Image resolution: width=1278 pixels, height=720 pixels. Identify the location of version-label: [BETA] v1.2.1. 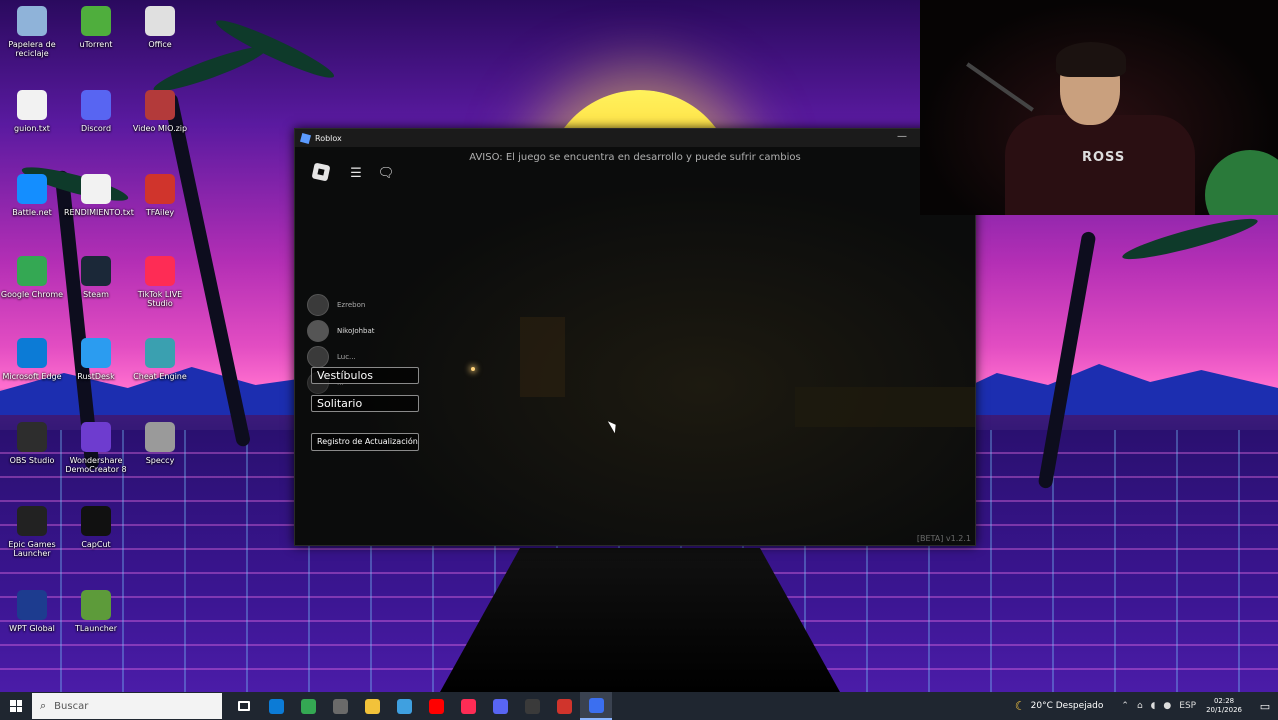
(943, 538).